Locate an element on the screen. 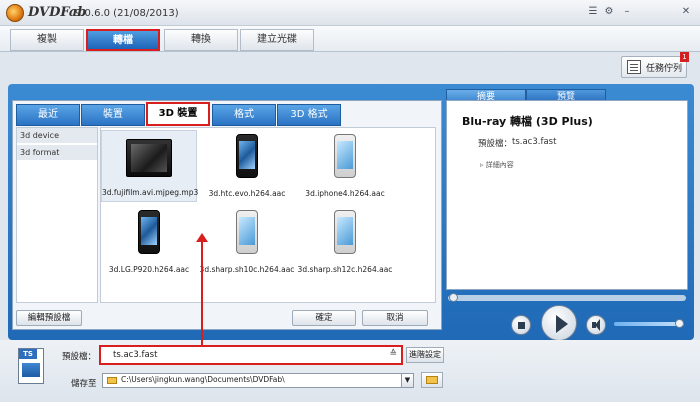  folder-icon is located at coordinates (112, 380).